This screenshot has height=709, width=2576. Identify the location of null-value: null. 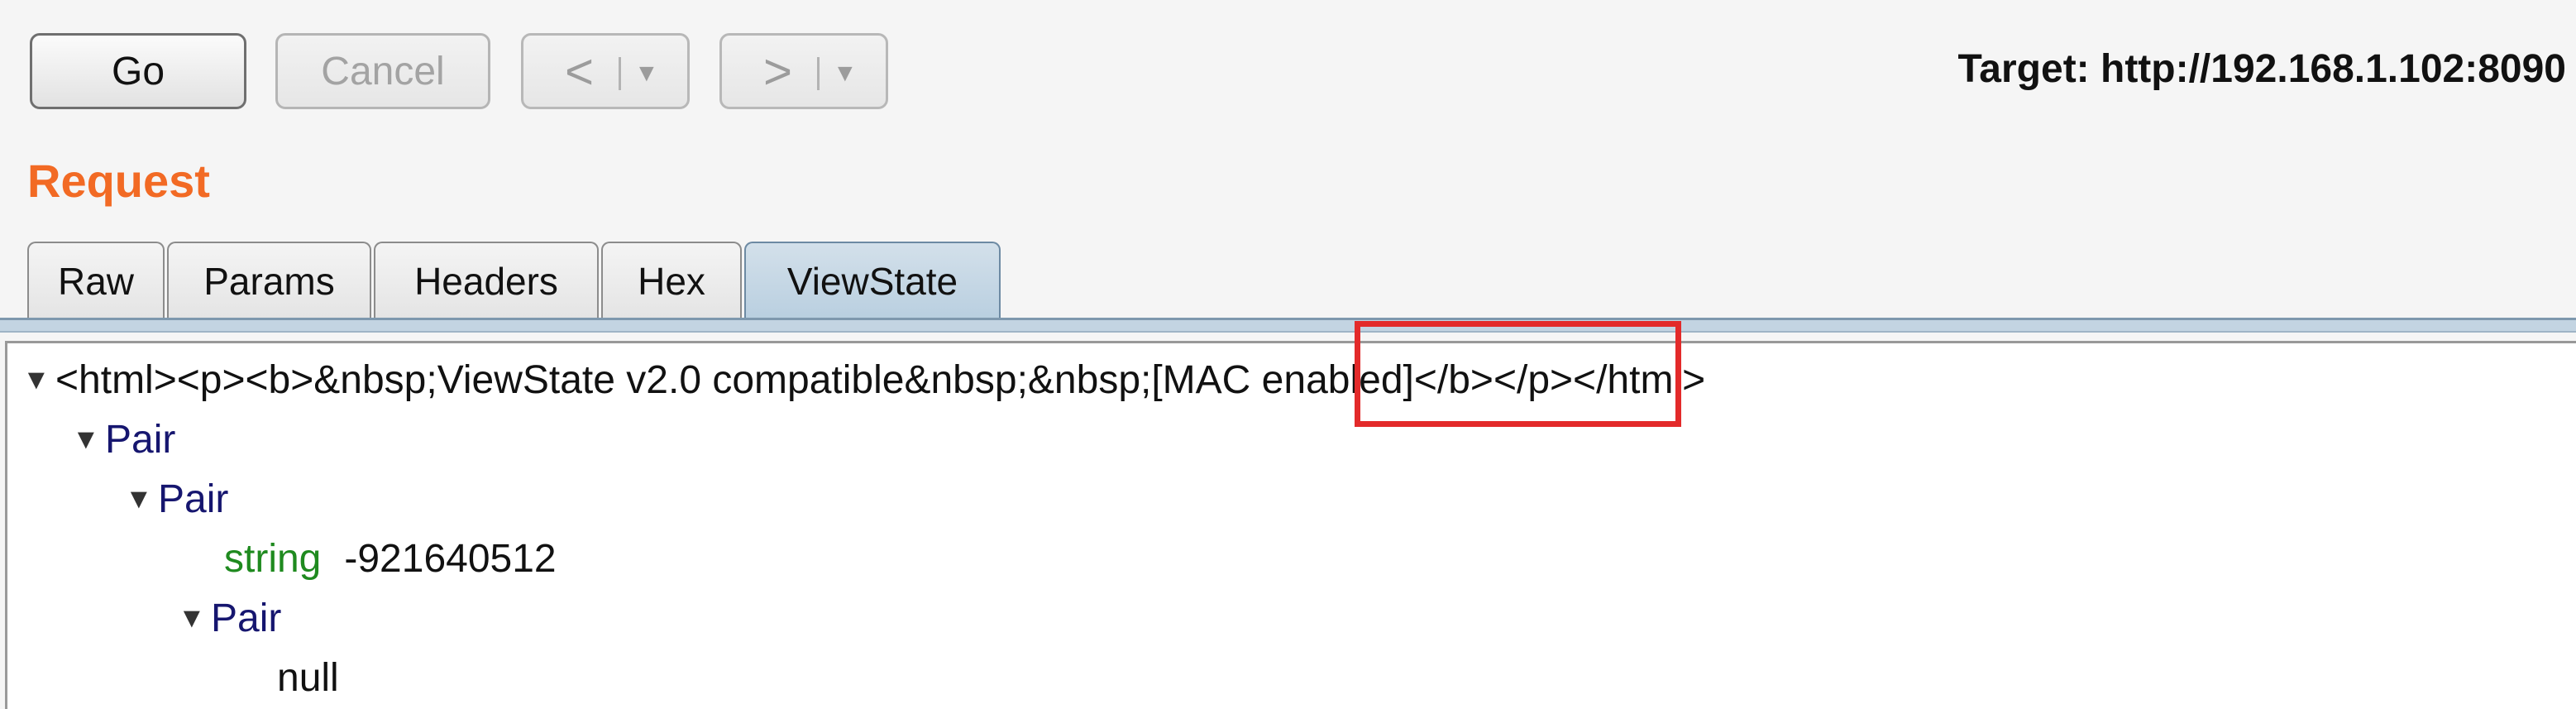
(308, 677).